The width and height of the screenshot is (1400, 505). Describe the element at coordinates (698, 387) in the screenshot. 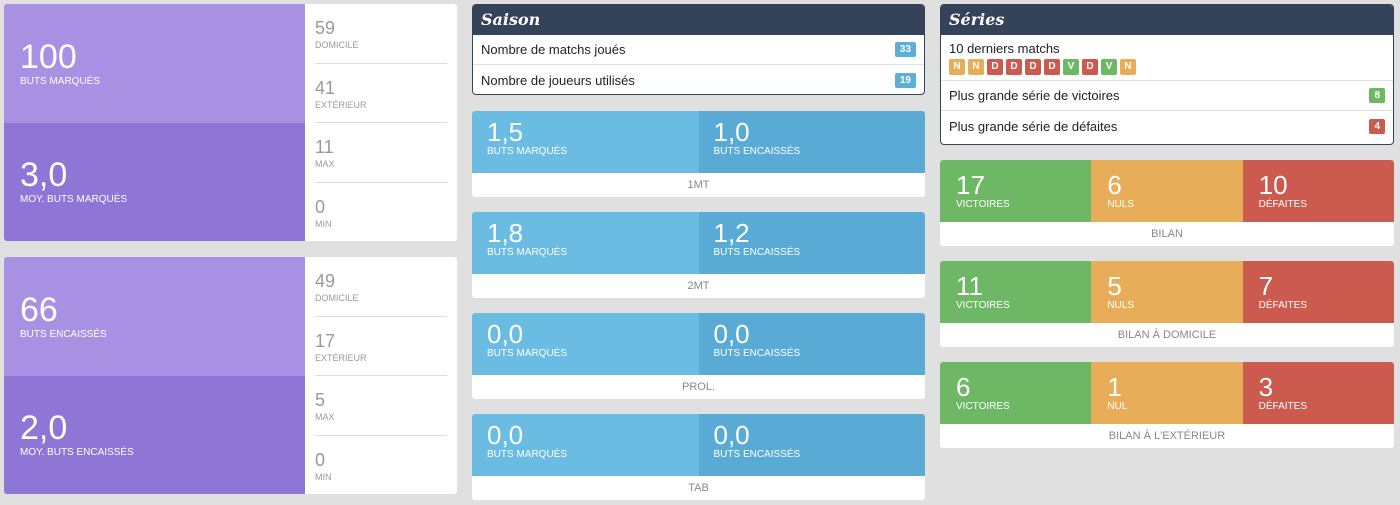

I see `period-footer: PROL.` at that location.